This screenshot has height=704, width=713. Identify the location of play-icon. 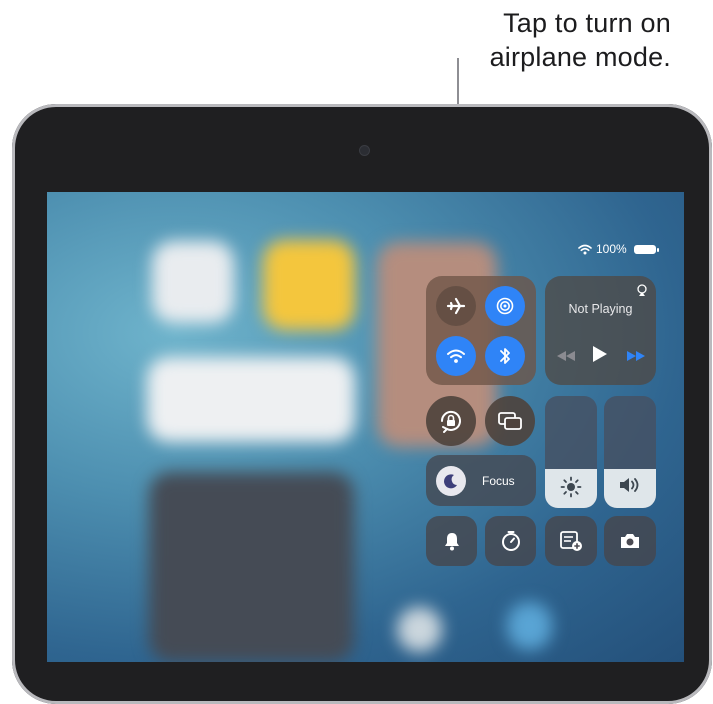
(600, 354).